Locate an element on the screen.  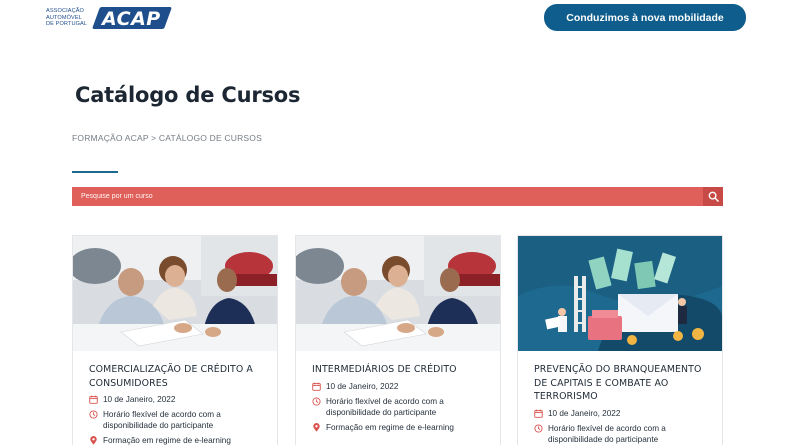
logo-mark: ACAP is located at coordinates (132, 18).